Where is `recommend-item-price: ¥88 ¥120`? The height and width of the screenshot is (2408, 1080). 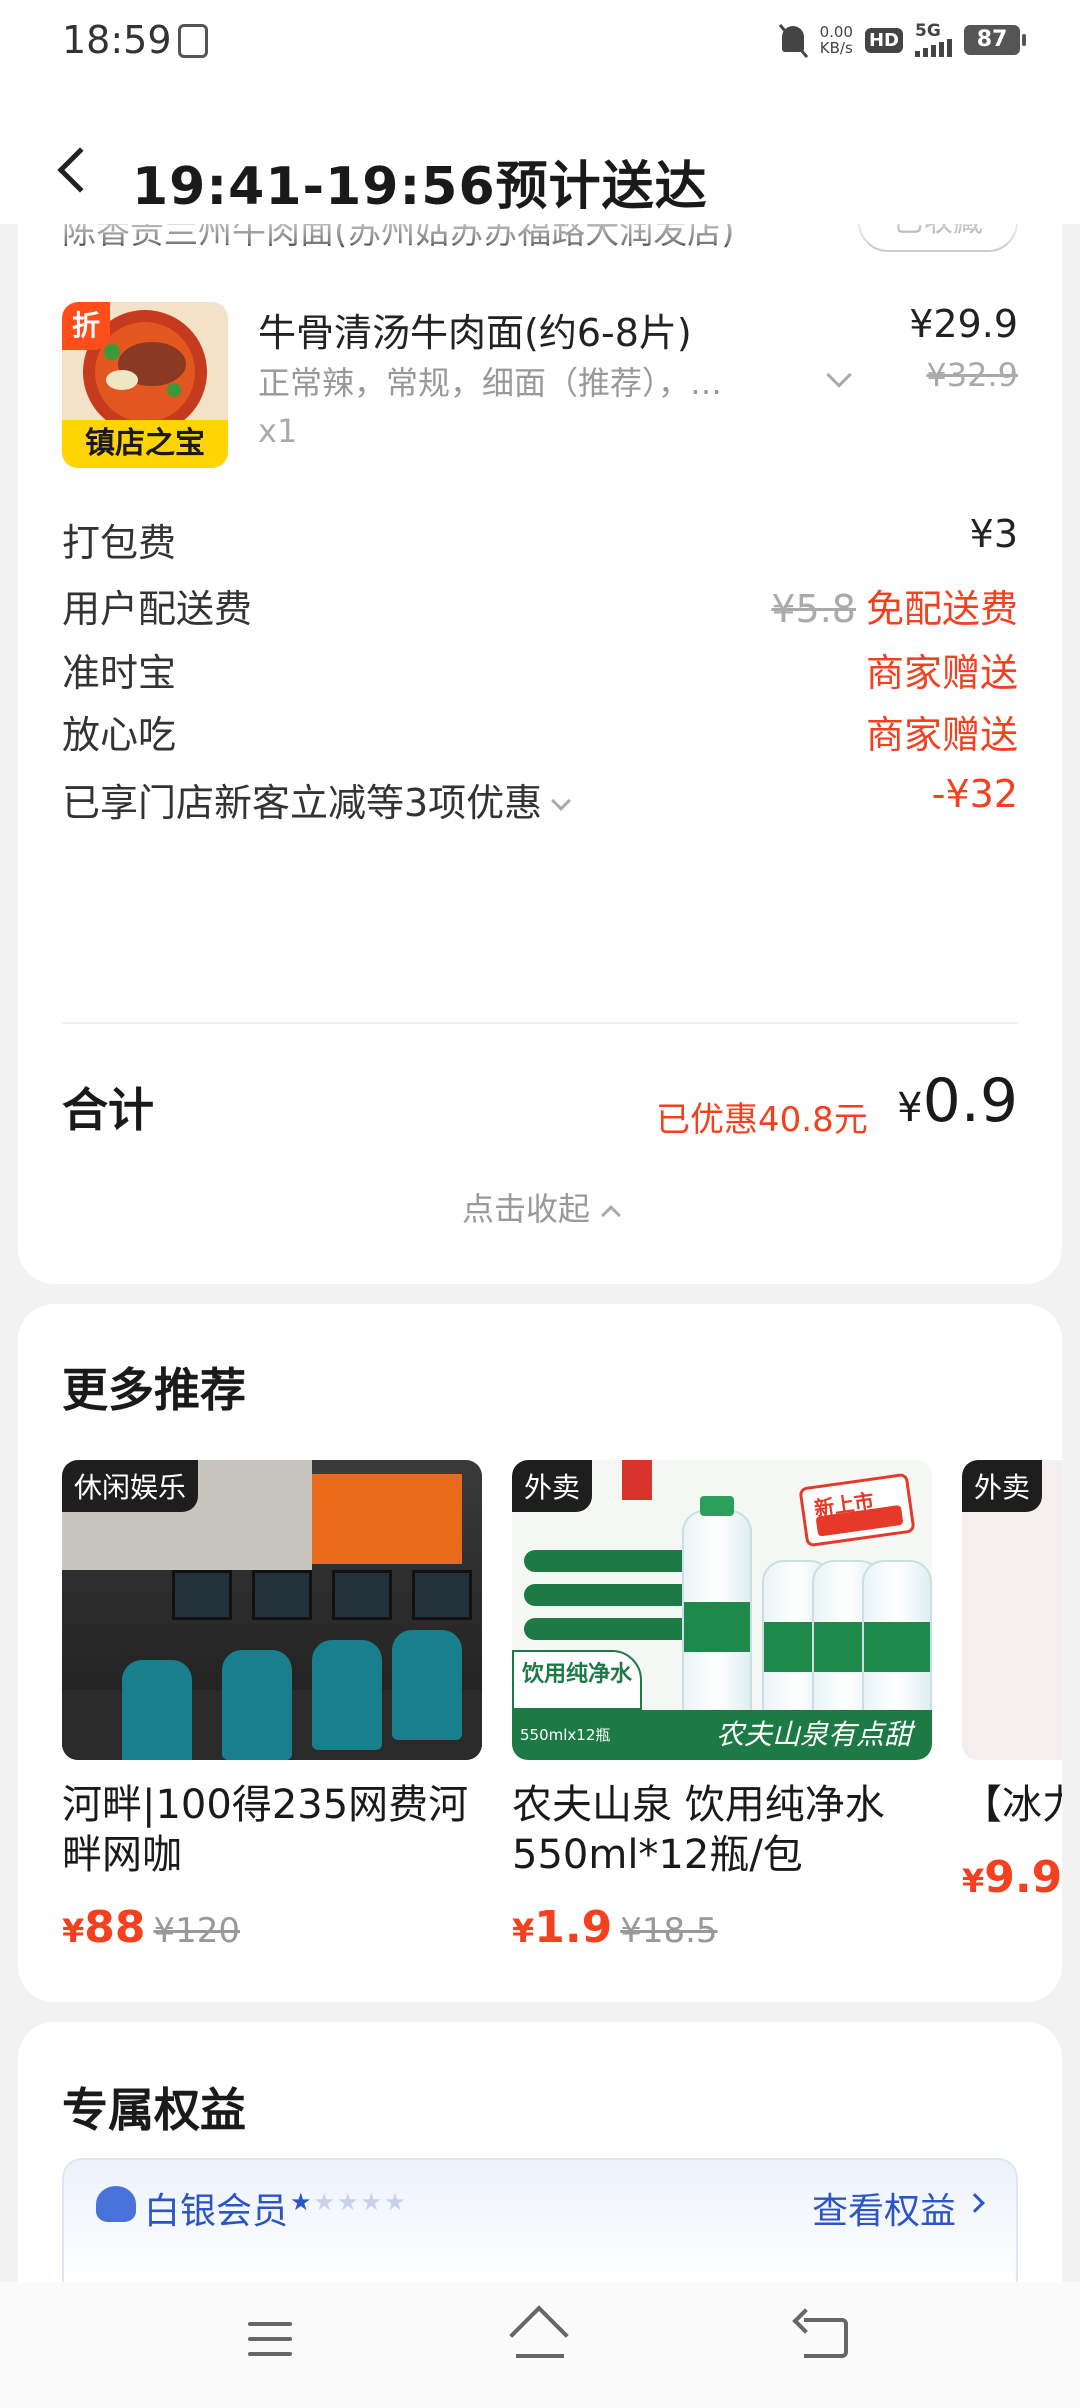 recommend-item-price: ¥88 ¥120 is located at coordinates (272, 1927).